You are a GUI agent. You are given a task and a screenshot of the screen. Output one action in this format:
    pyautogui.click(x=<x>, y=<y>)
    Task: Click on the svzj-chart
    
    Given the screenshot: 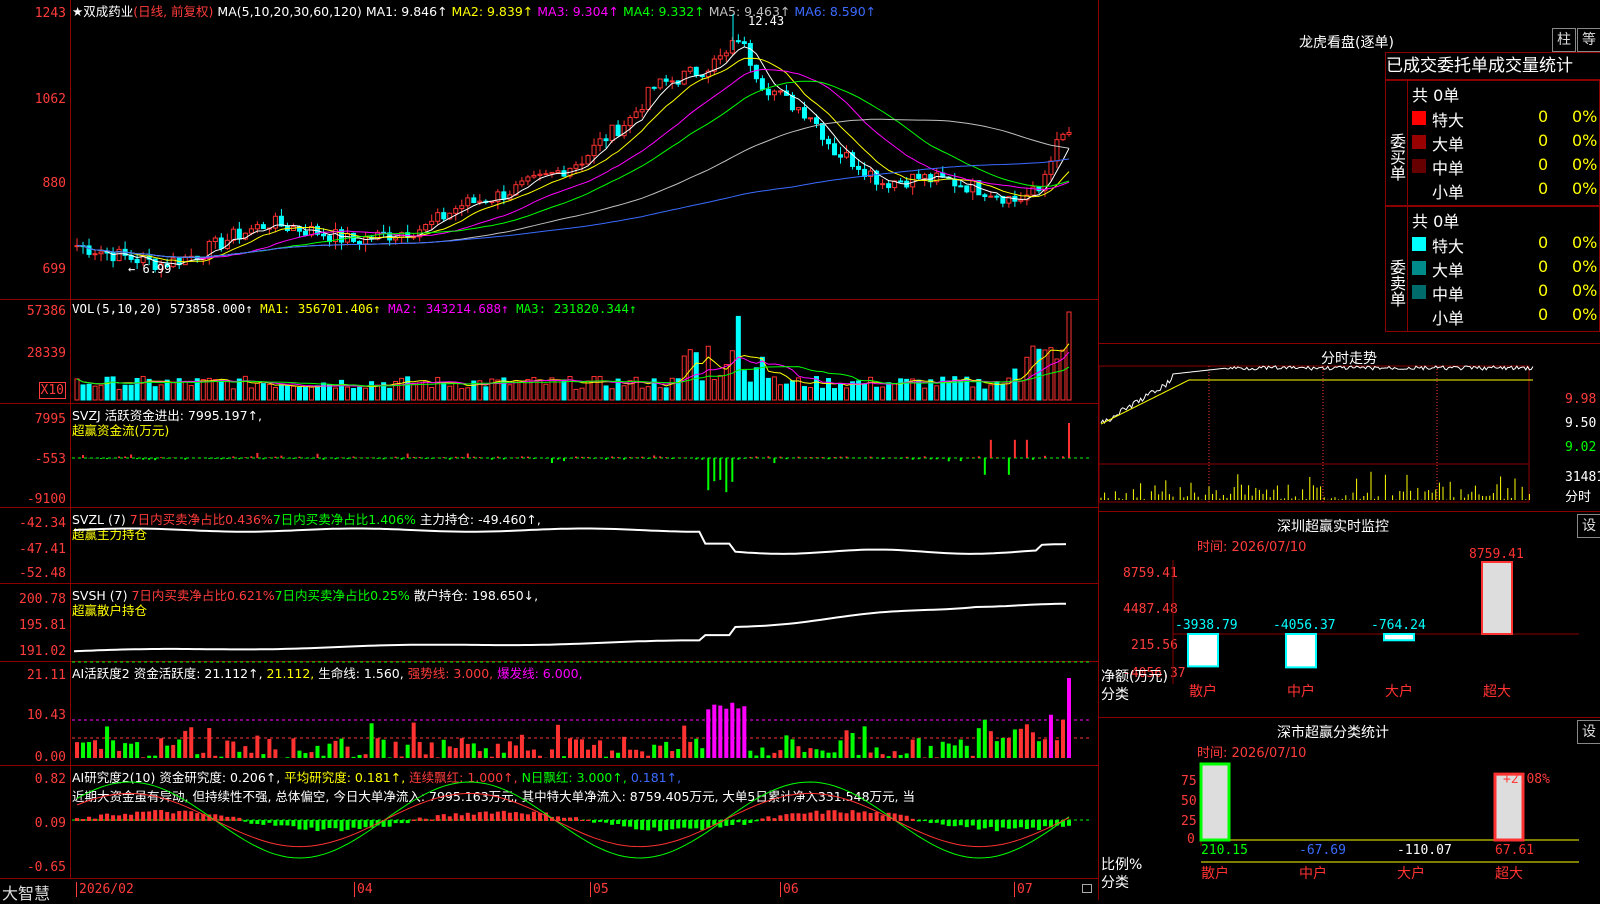 What is the action you would take?
    pyautogui.click(x=549, y=456)
    